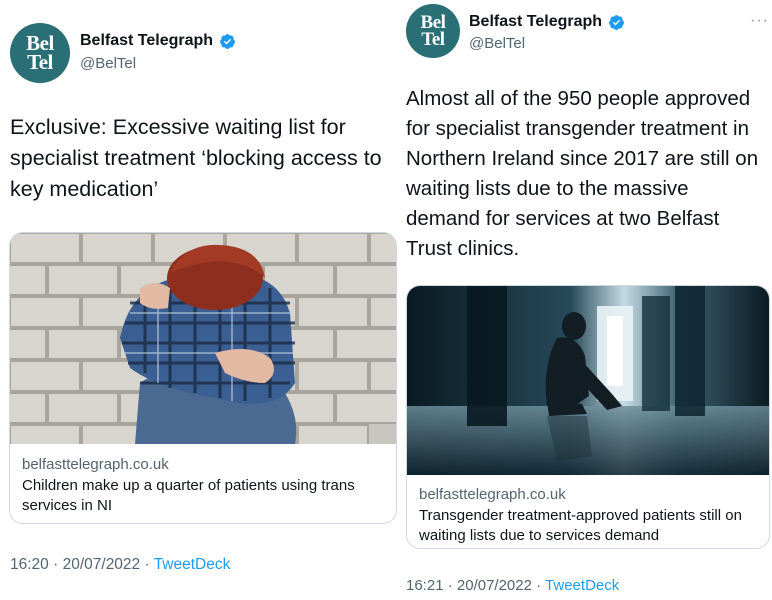  I want to click on card-photo, so click(588, 380).